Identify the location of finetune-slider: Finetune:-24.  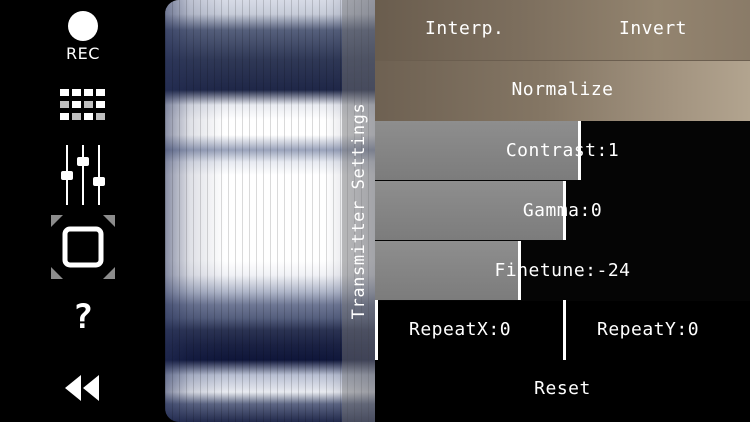
(562, 271).